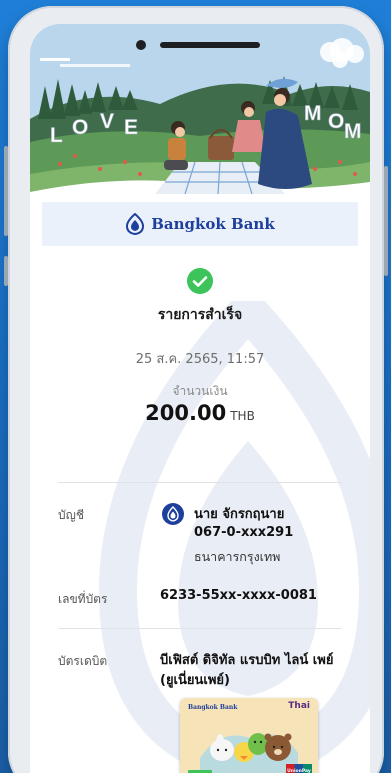 The image size is (391, 773). Describe the element at coordinates (186, 413) in the screenshot. I see `amount-value: 200.00` at that location.